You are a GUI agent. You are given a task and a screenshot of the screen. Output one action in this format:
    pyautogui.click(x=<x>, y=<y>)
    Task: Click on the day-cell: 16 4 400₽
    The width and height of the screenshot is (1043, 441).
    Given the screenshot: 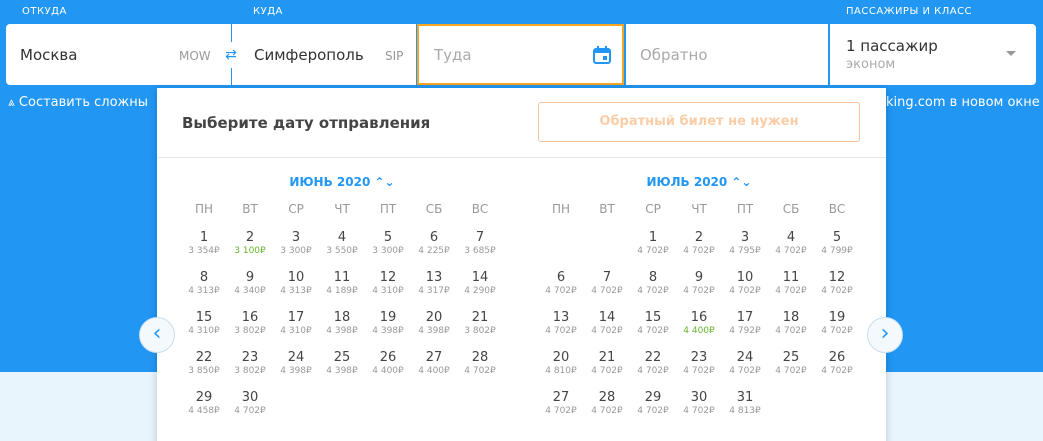 What is the action you would take?
    pyautogui.click(x=699, y=330)
    